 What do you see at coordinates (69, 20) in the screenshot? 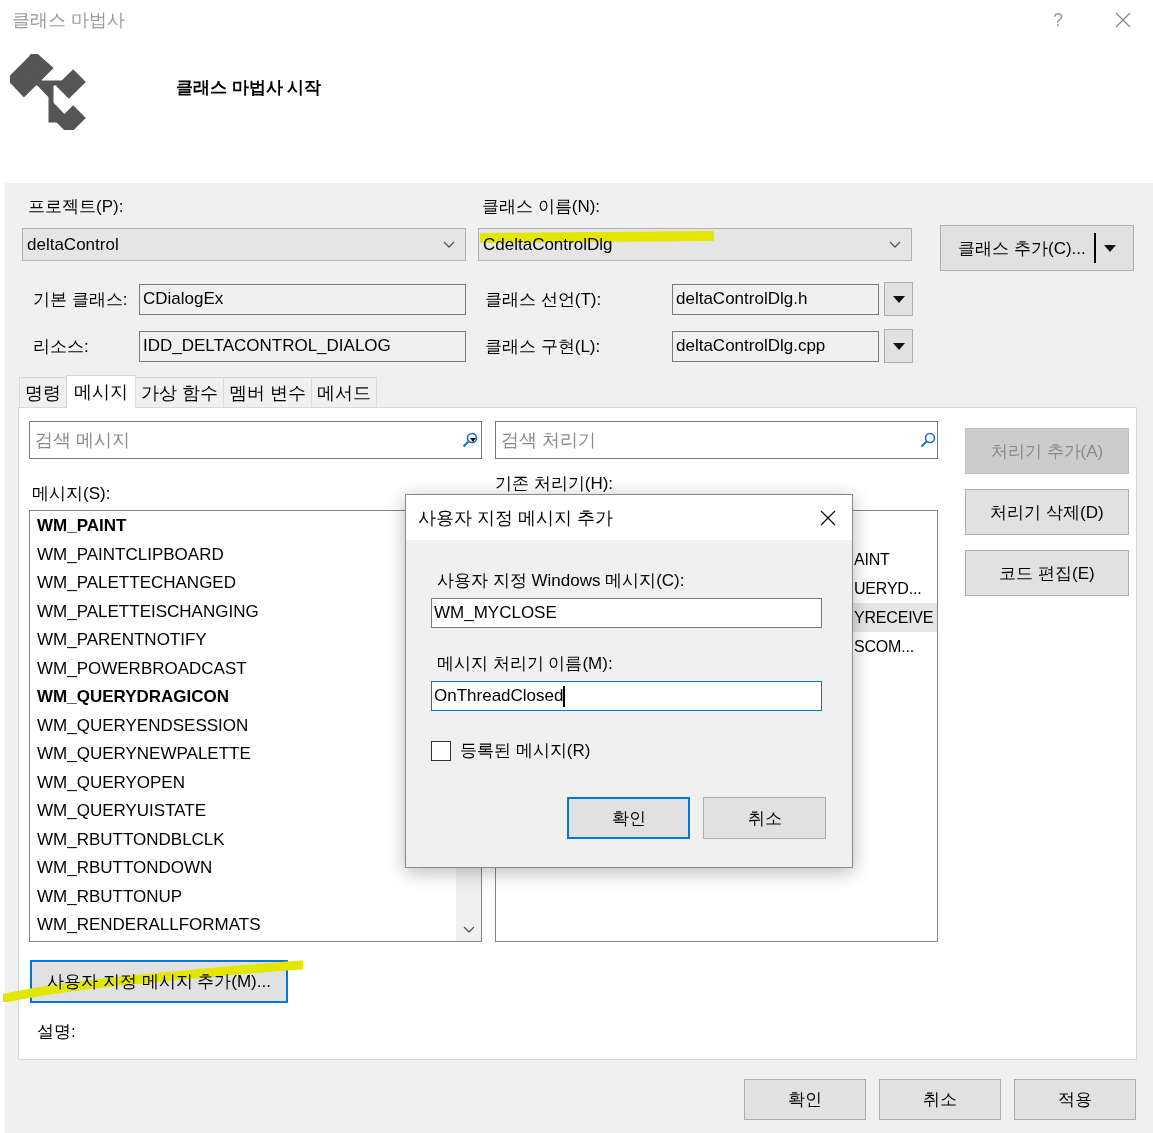
I see `window-title: 클래스 마법사` at bounding box center [69, 20].